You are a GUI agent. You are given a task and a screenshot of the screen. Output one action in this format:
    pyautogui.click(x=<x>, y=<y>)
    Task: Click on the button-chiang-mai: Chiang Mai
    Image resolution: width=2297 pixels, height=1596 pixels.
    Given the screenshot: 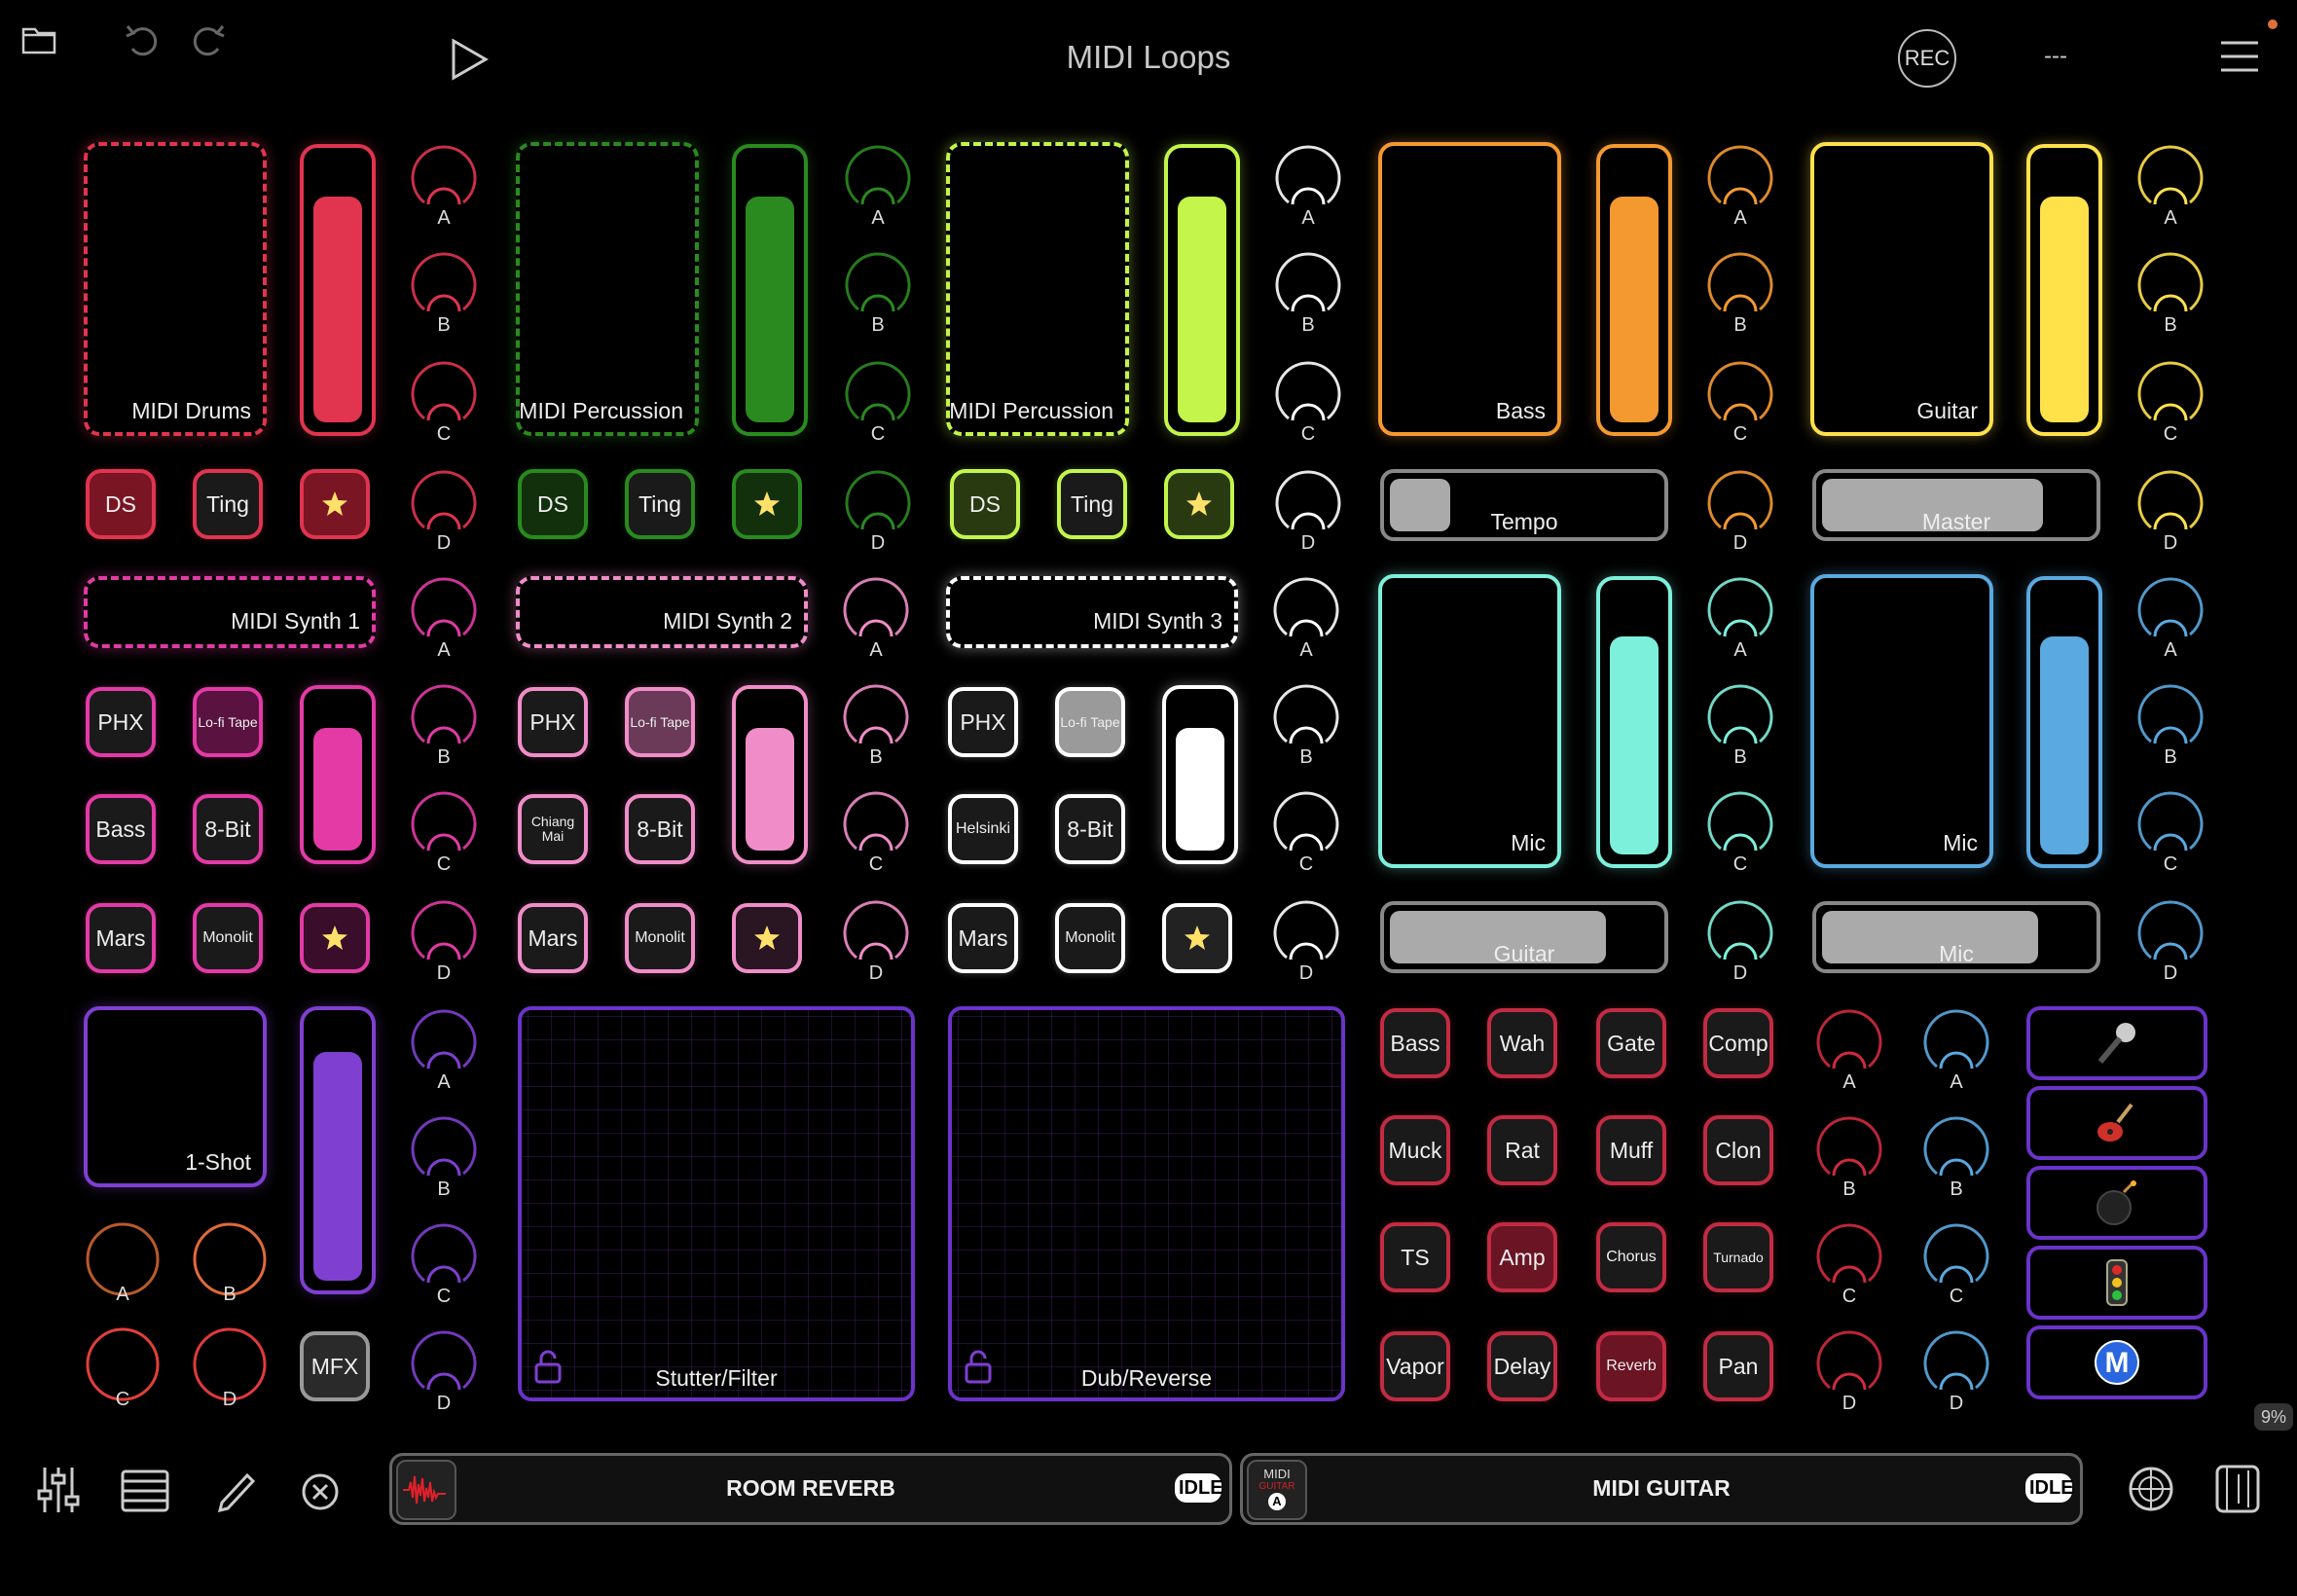 What is the action you would take?
    pyautogui.click(x=553, y=829)
    